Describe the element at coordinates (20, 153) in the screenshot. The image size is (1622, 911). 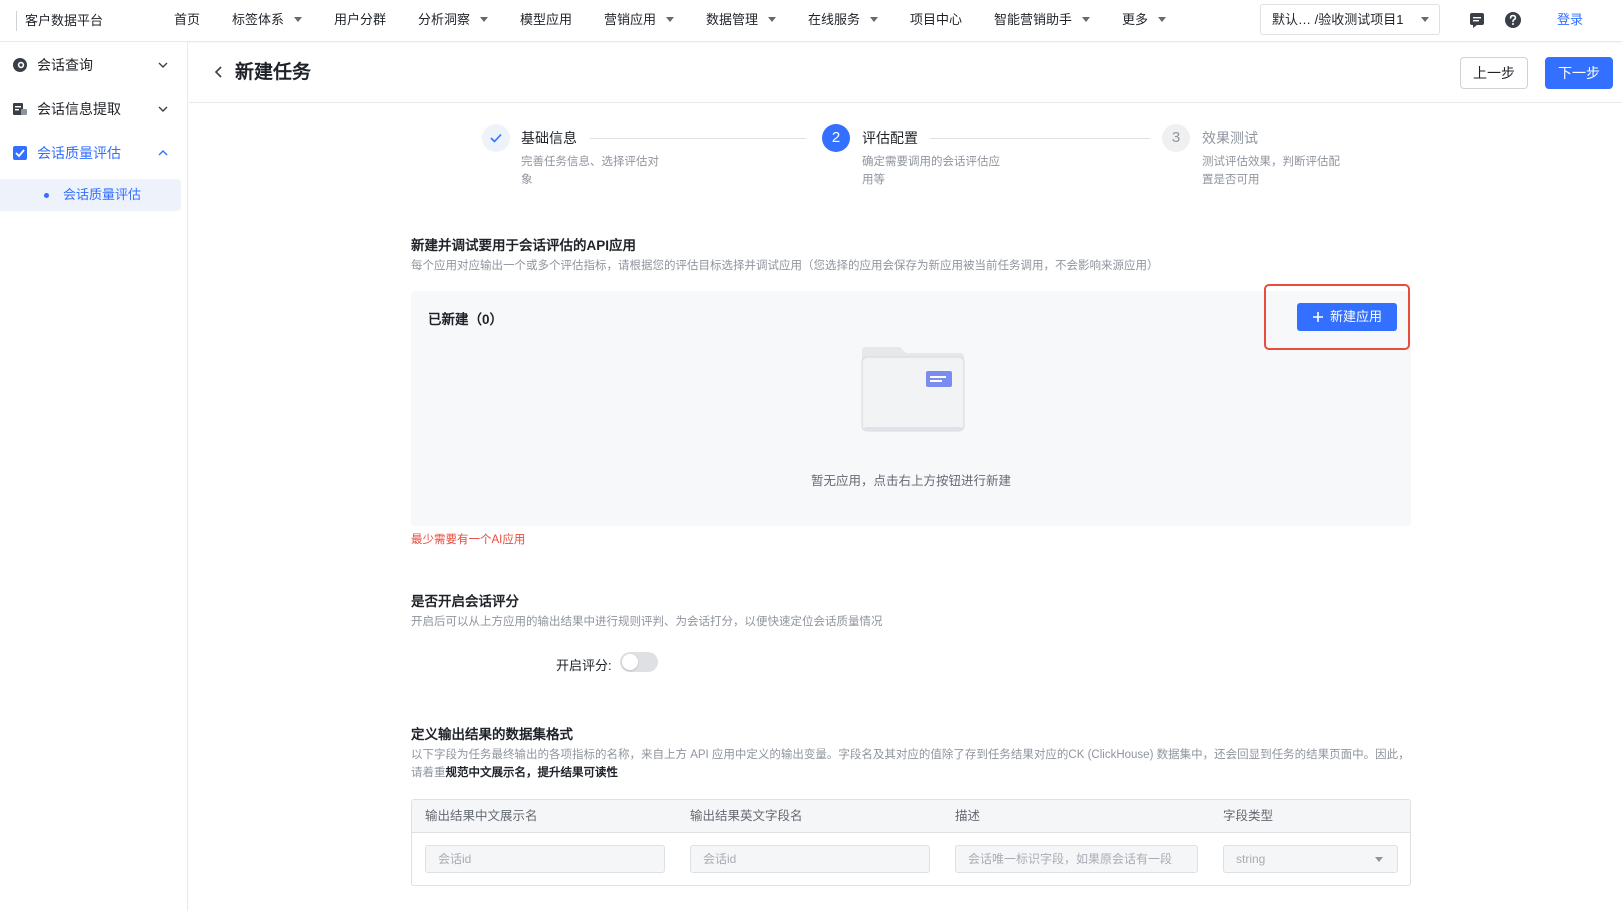
I see `checkbox-icon` at that location.